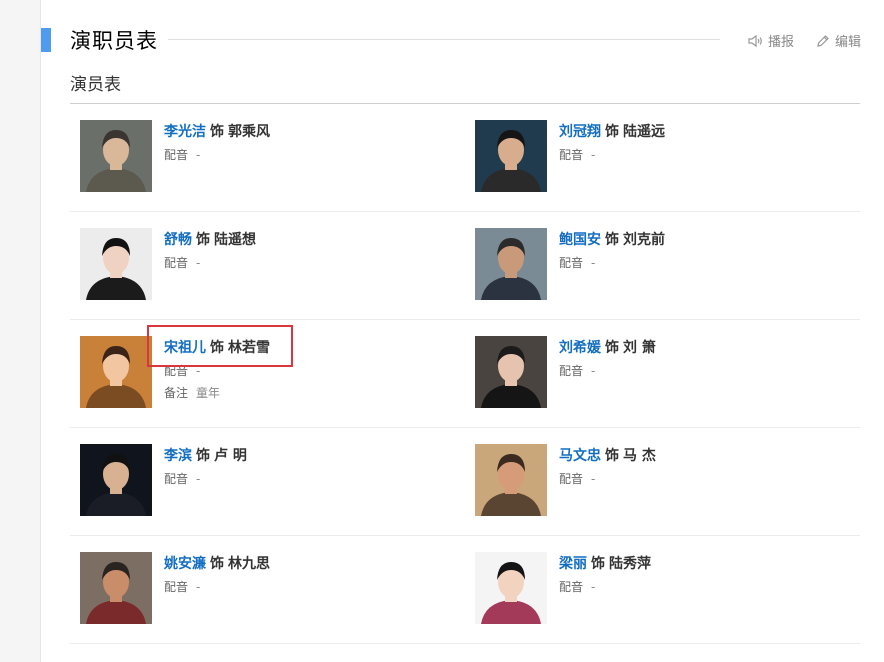 This screenshot has width=884, height=662. I want to click on role-name: 马 杰, so click(639, 456).